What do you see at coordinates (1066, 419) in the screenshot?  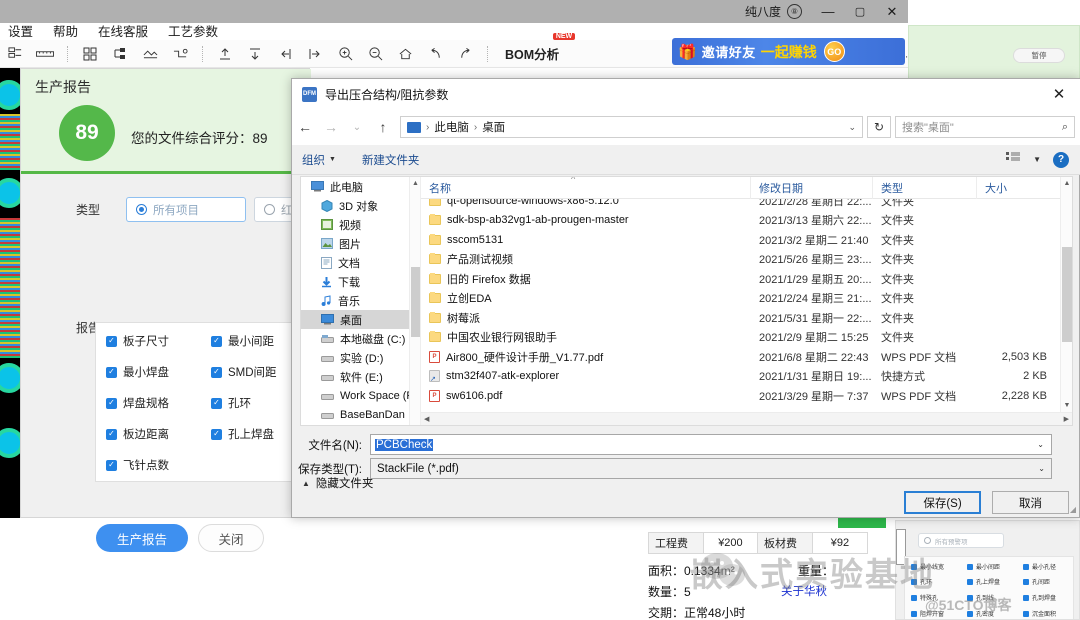 I see `scroll-right-icon: ▶` at bounding box center [1066, 419].